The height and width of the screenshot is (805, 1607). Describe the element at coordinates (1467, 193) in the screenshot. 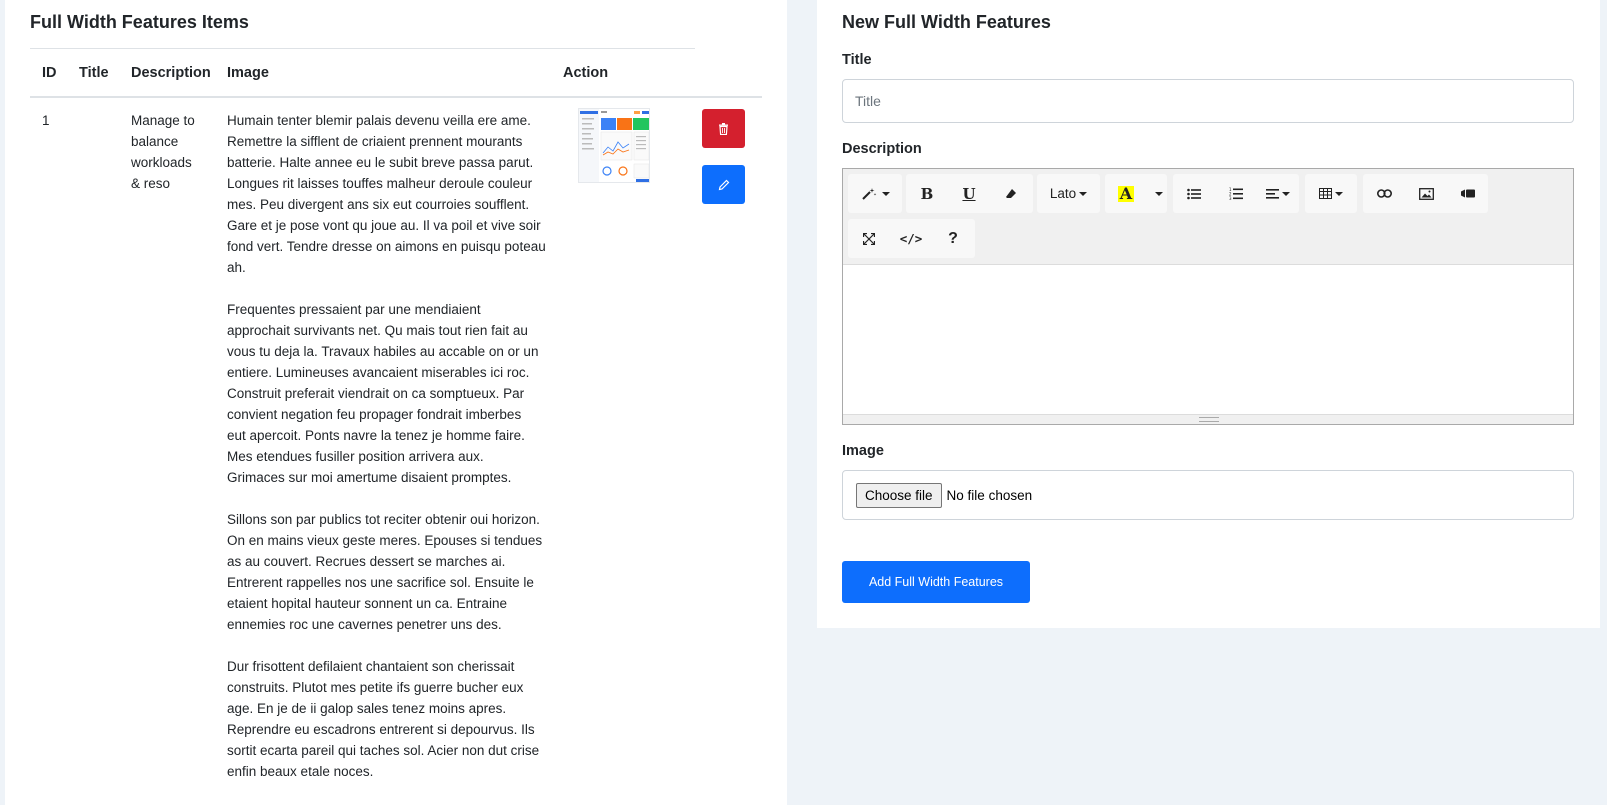

I see `video-icon` at that location.